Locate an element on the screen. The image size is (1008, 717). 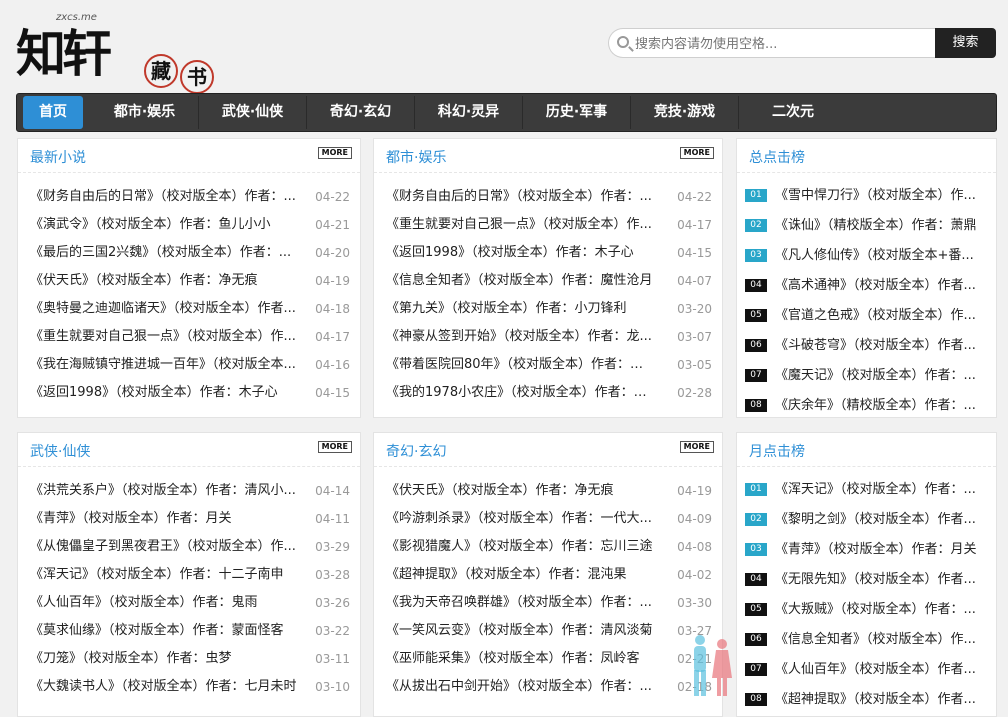
book-link: 《莫求仙缘》（校对版全本）作者：蒙面怪客 is located at coordinates (165, 631).